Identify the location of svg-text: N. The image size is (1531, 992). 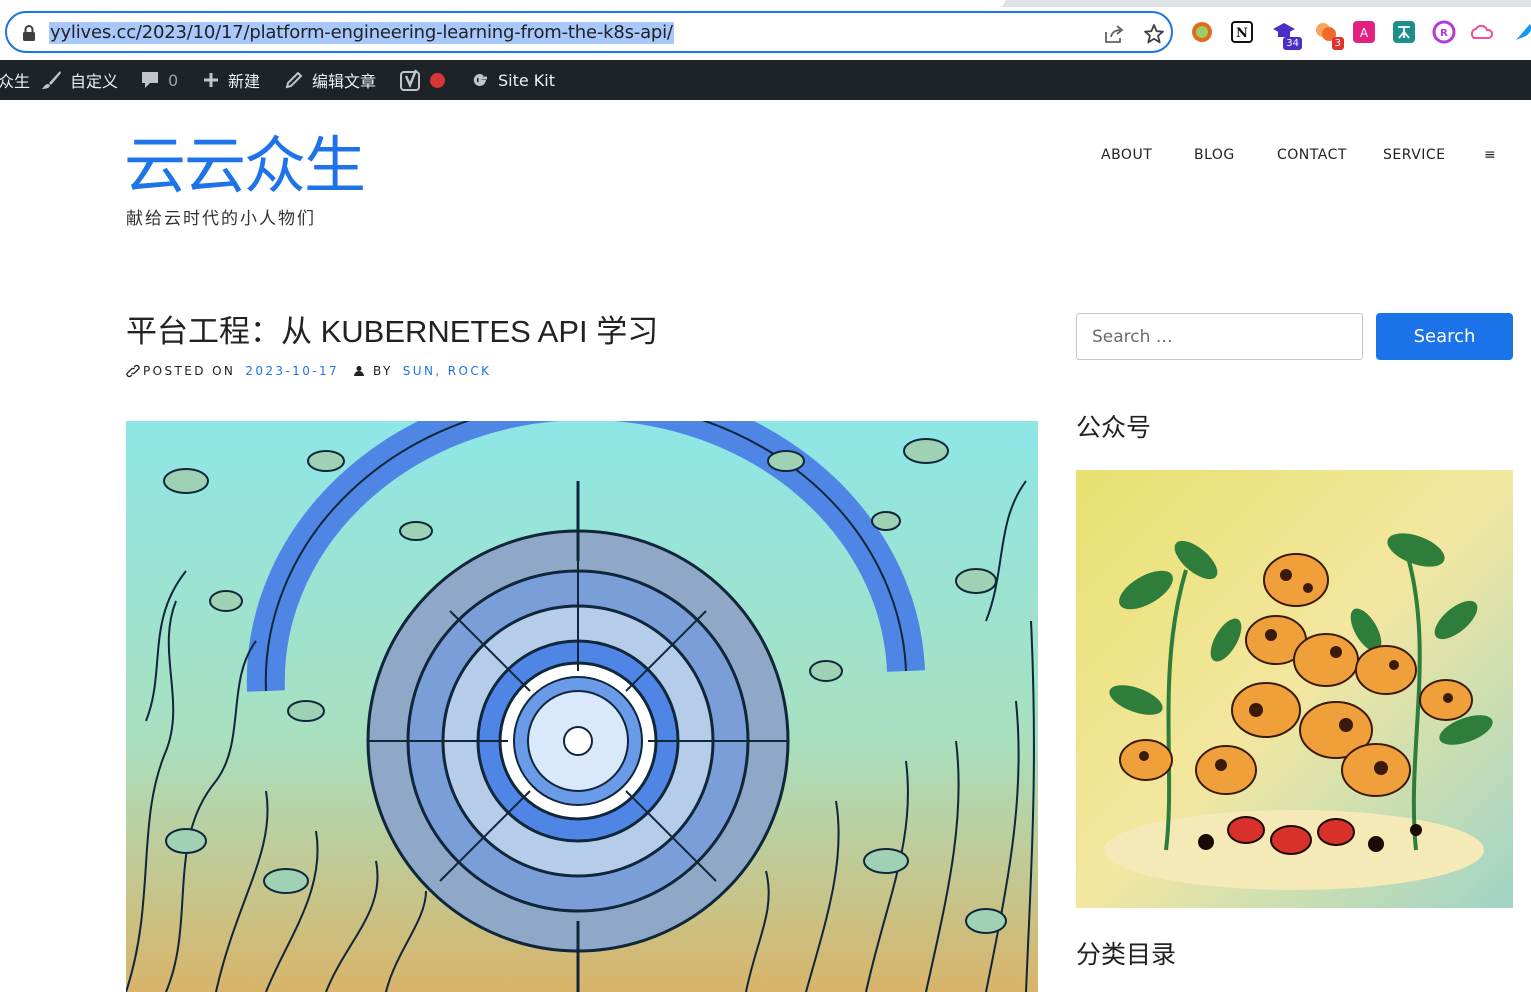
(1242, 33).